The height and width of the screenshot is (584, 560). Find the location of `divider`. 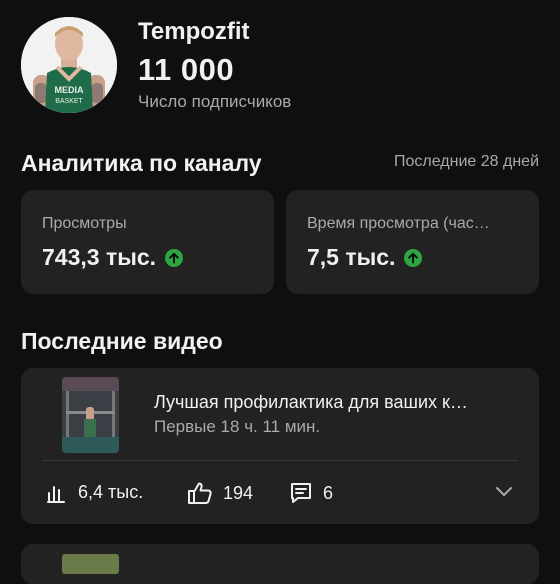

divider is located at coordinates (280, 460).